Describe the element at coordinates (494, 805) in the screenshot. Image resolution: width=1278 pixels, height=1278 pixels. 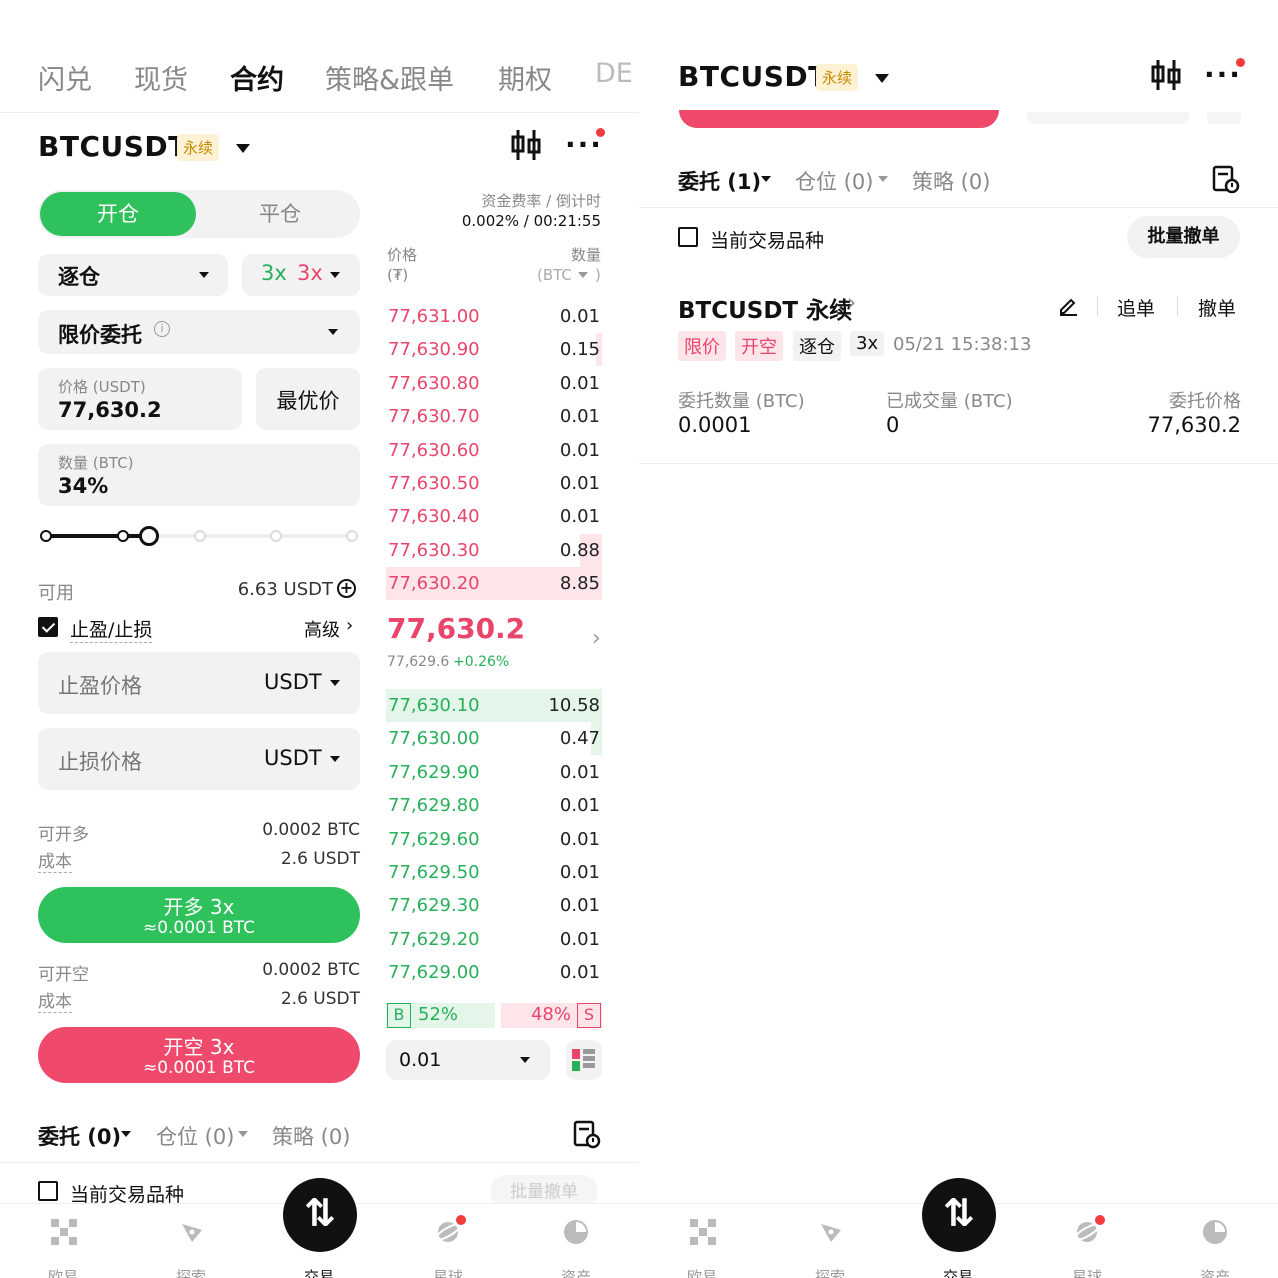
I see `bid-row: 77,629.80 0.01` at that location.